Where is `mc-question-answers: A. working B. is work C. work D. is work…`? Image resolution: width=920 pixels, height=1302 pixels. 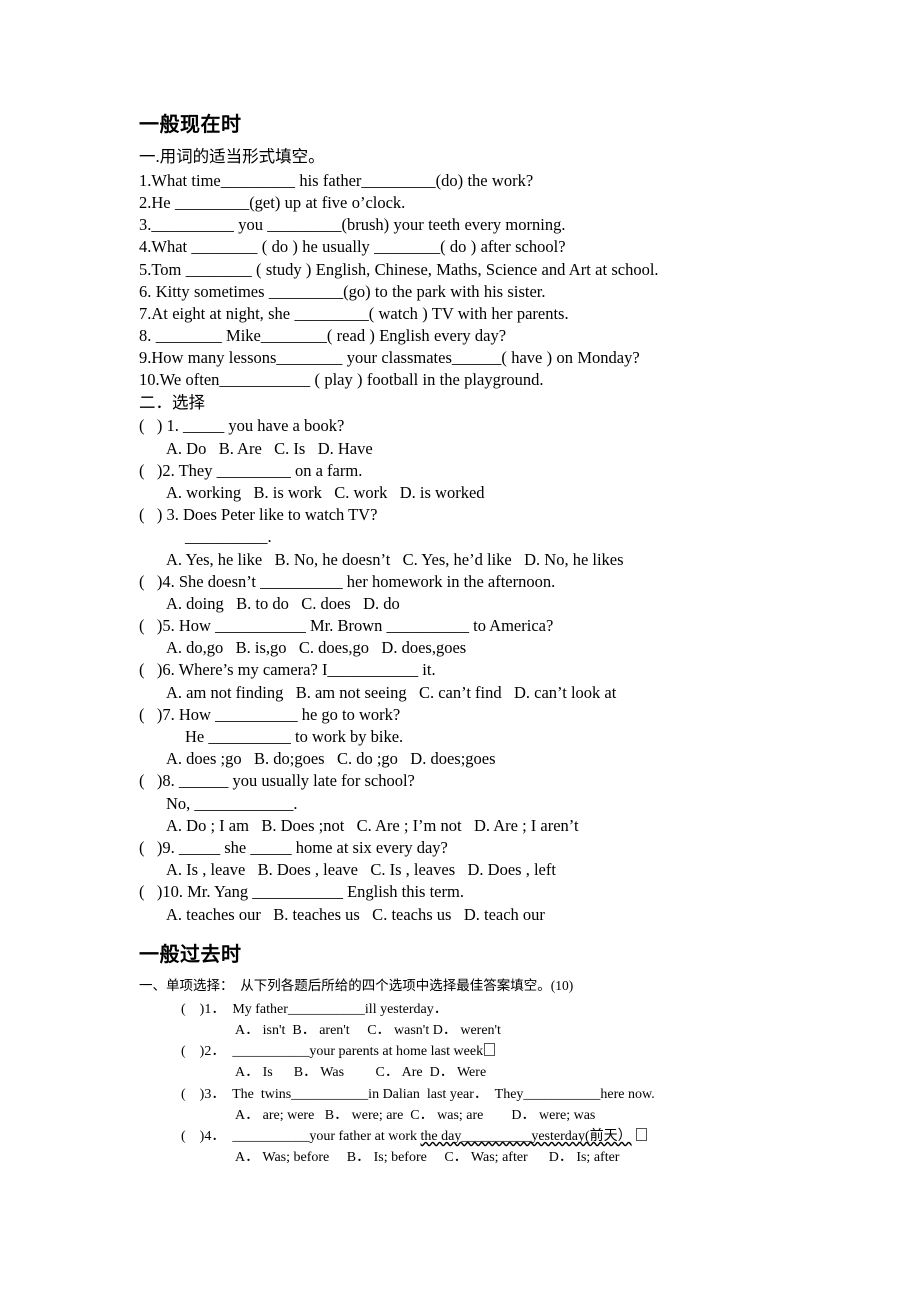 mc-question-answers: A. working B. is work C. work D. is work… is located at coordinates (325, 492).